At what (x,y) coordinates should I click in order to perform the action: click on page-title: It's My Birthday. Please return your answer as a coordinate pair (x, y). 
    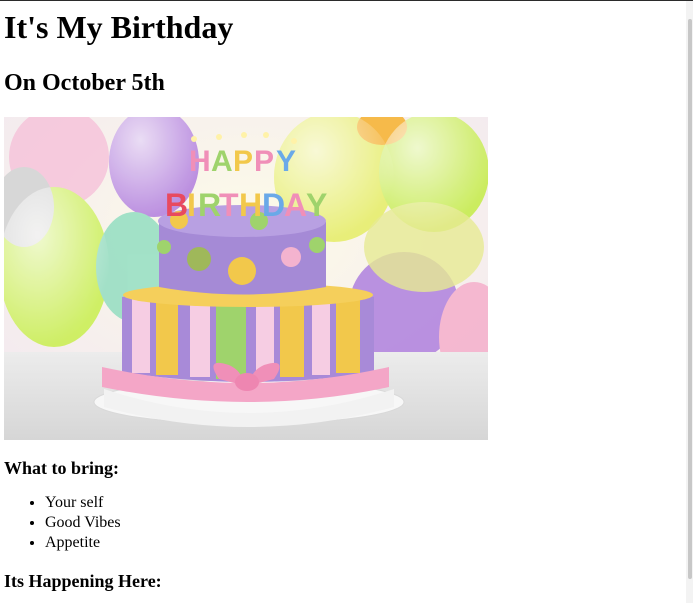
    Looking at the image, I should click on (119, 27).